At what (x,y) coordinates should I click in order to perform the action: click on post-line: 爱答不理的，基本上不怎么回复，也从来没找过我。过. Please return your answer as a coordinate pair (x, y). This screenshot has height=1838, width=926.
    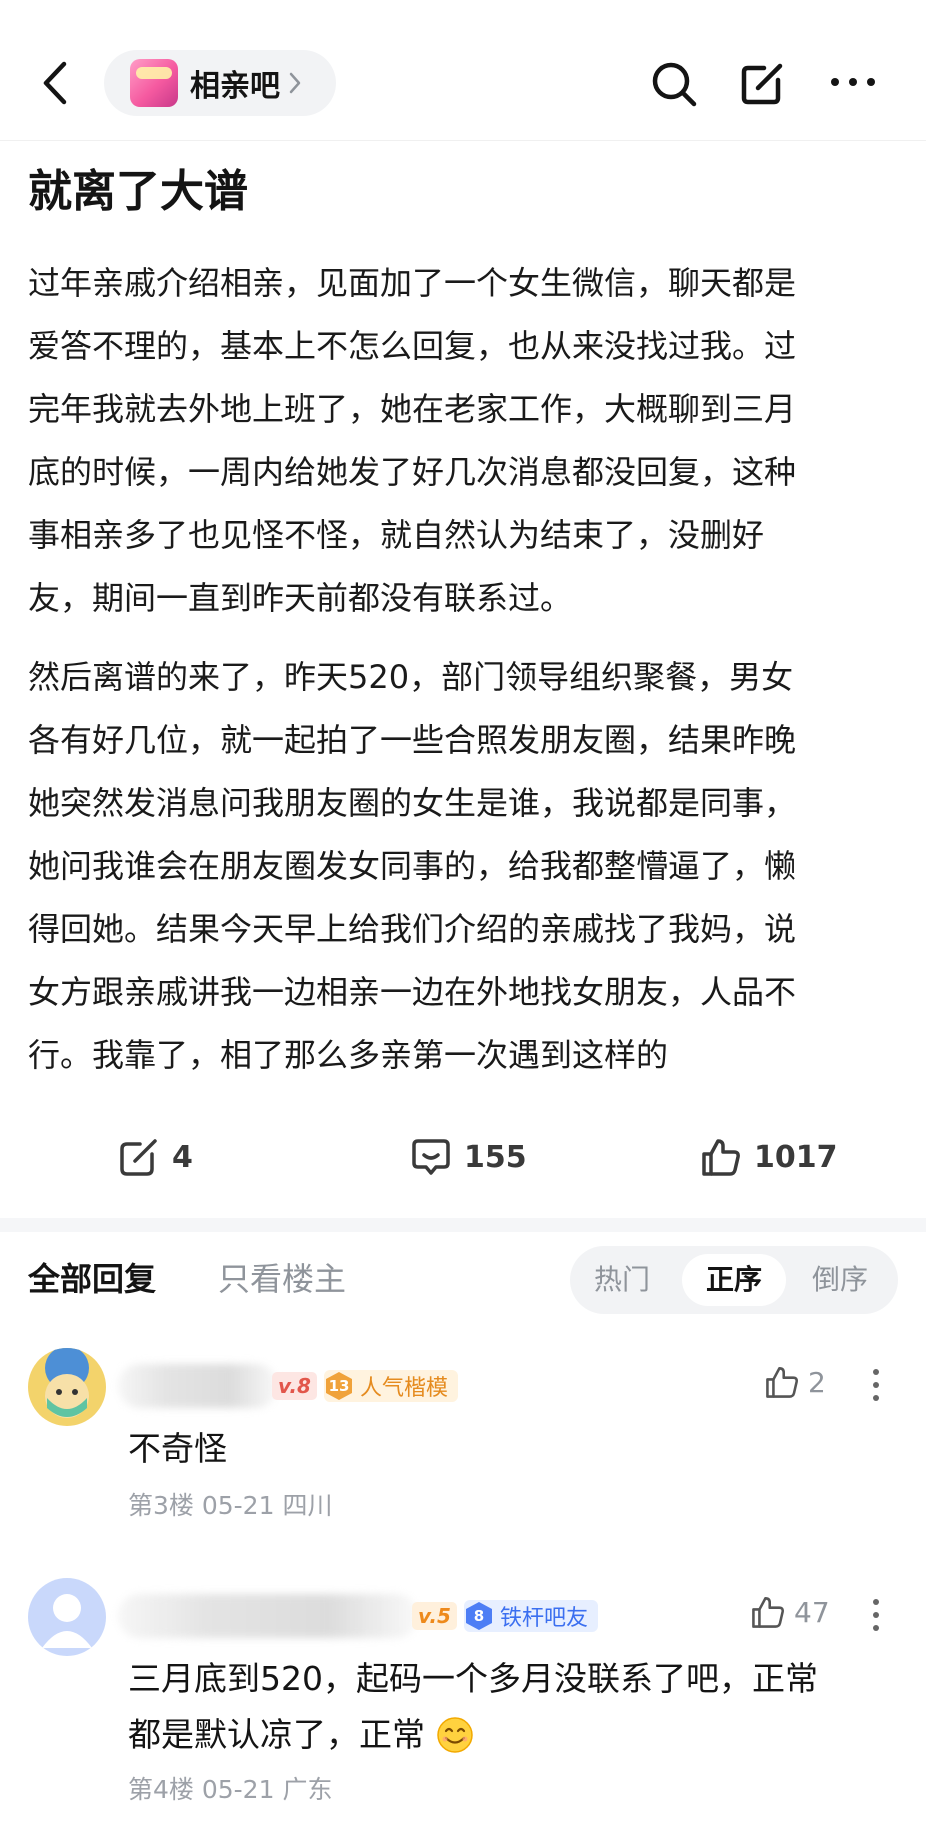
    Looking at the image, I should click on (412, 346).